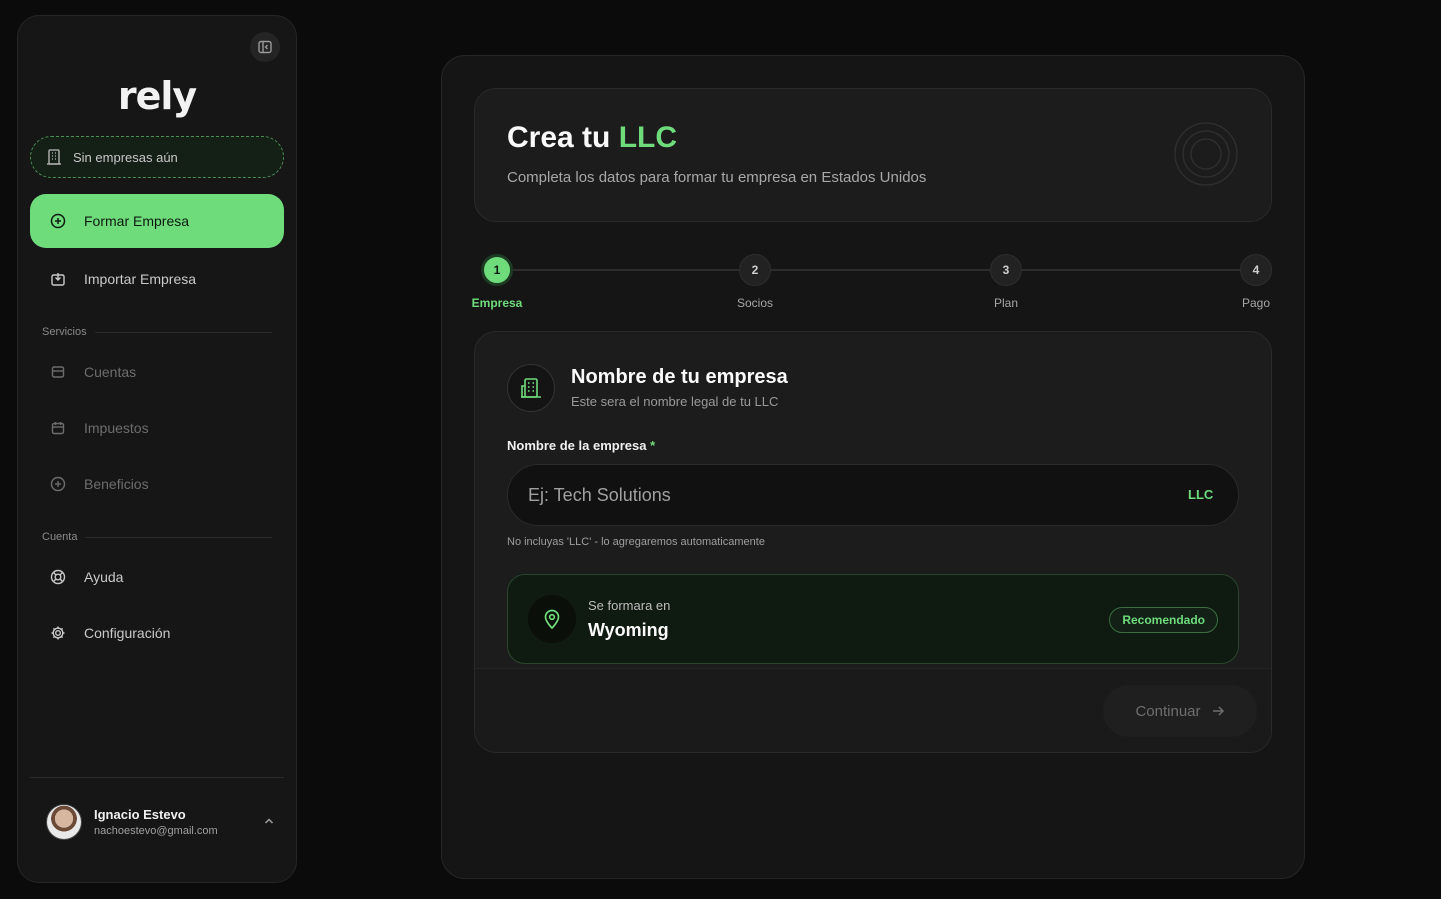  Describe the element at coordinates (872, 284) in the screenshot. I see `progress-stepper: 1 Empresa 2 Socios 3 Plan 4 Pago` at that location.